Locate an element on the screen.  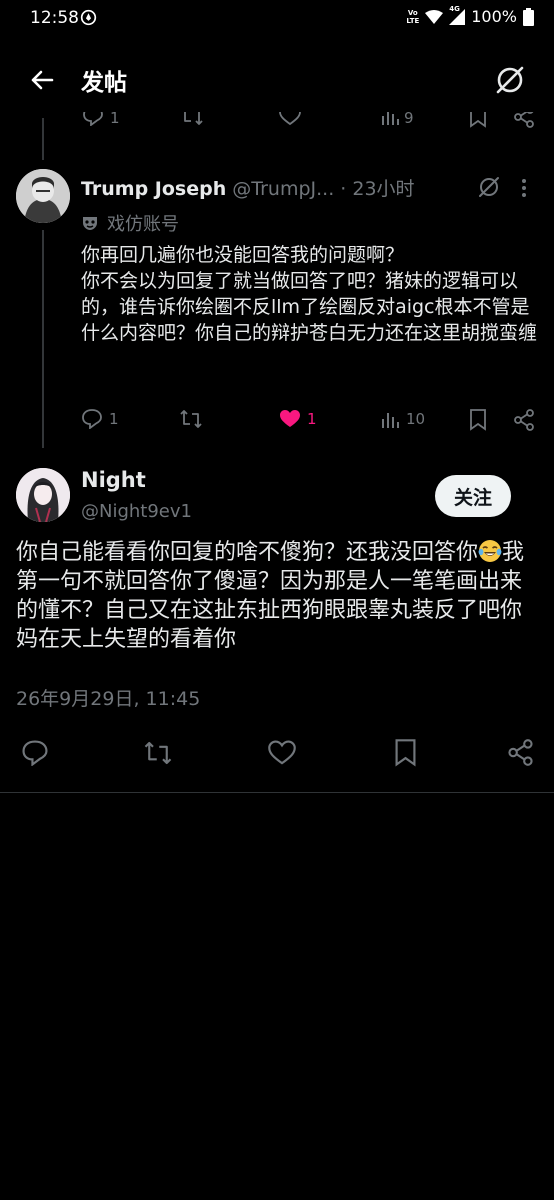
tweet-timestamp: 26年9月29日, 11:45 is located at coordinates (108, 699).